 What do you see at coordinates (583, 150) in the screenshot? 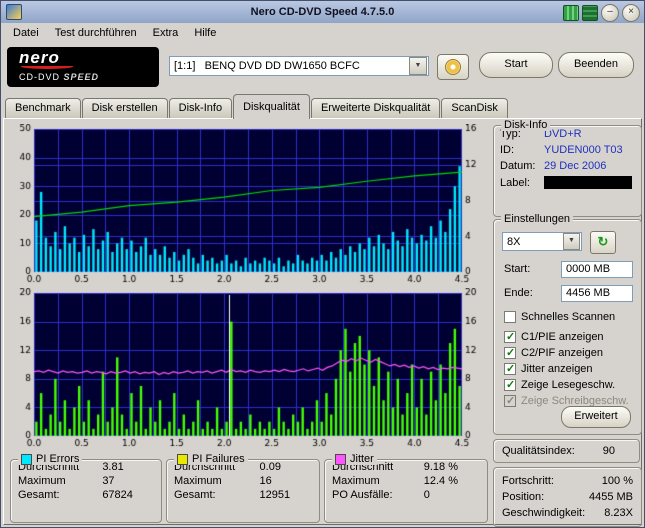
I see `disk-id-value: YUDEN000 T03` at bounding box center [583, 150].